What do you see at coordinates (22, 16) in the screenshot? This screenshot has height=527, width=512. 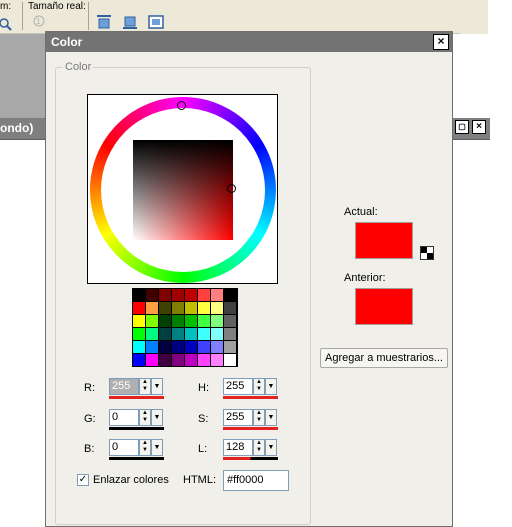 I see `toolbar-separator` at bounding box center [22, 16].